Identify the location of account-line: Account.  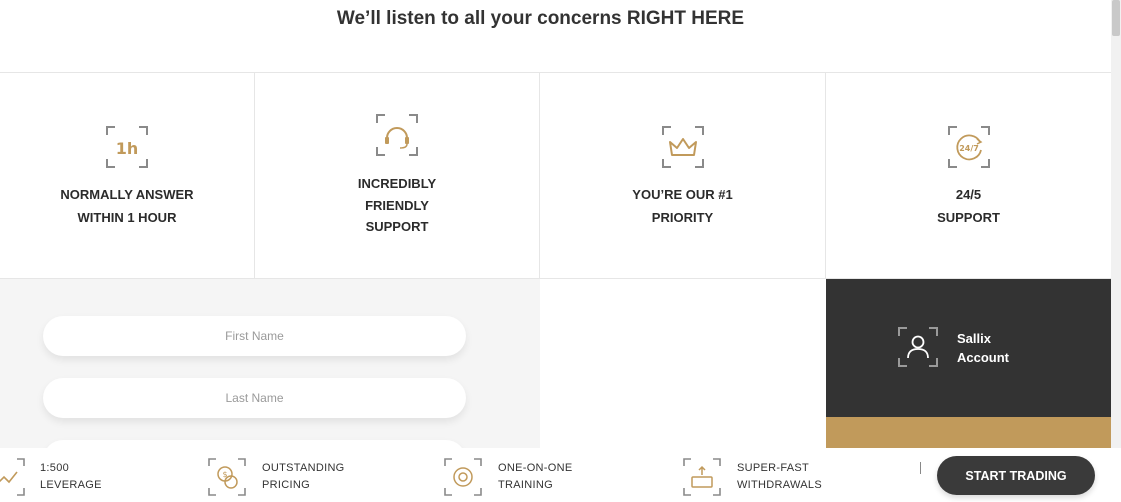
(983, 357).